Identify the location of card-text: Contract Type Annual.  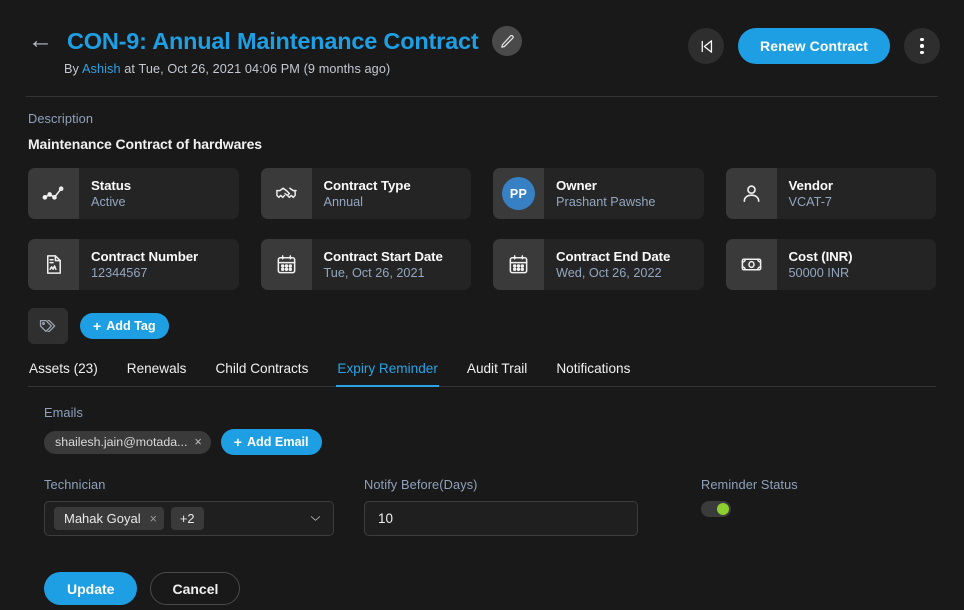
(361, 193).